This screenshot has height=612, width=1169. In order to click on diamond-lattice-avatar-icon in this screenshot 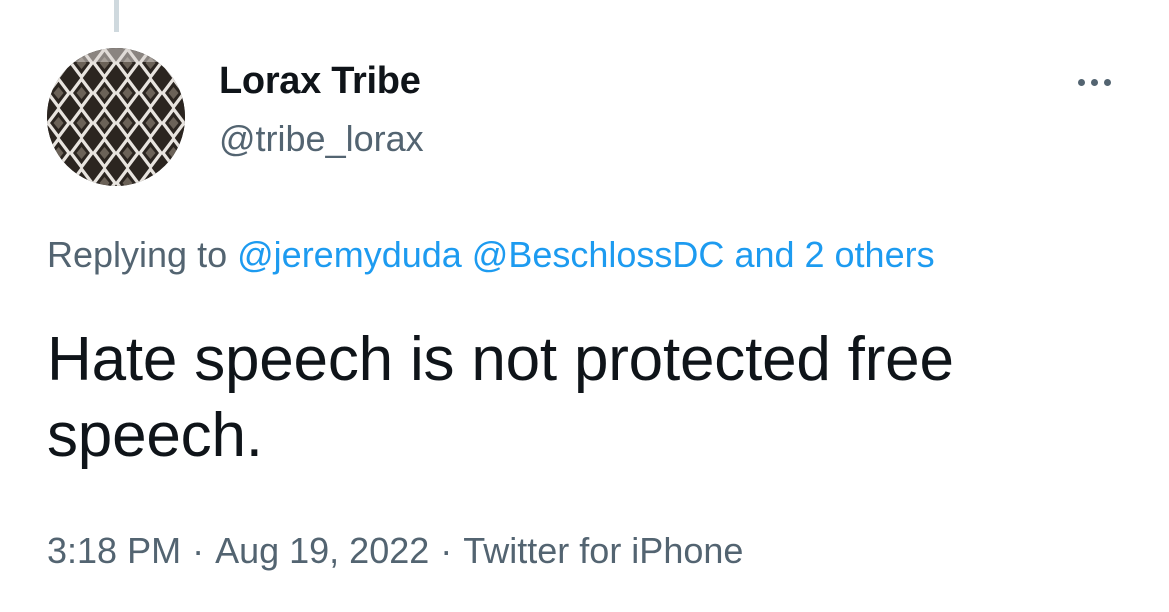, I will do `click(116, 117)`.